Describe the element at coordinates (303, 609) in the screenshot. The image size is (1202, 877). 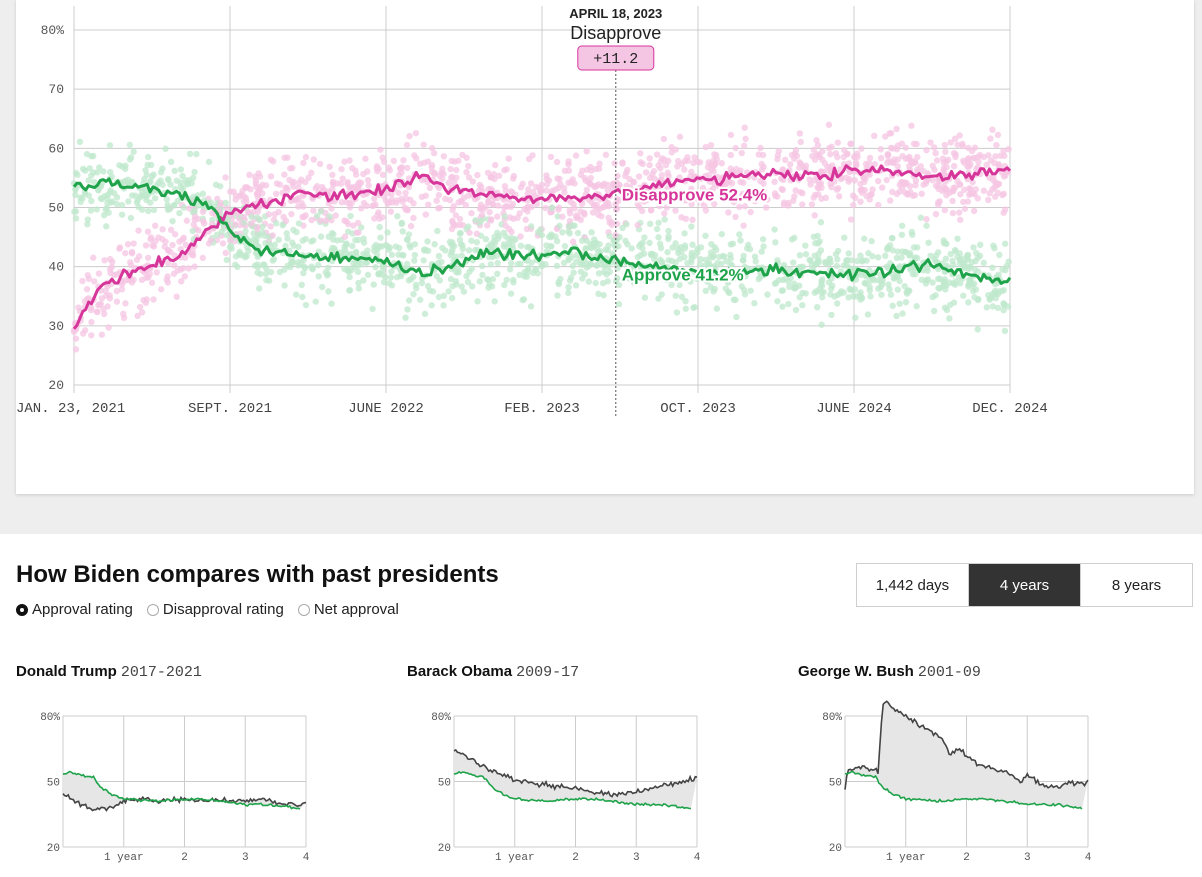
I see `radio-net-indicator` at that location.